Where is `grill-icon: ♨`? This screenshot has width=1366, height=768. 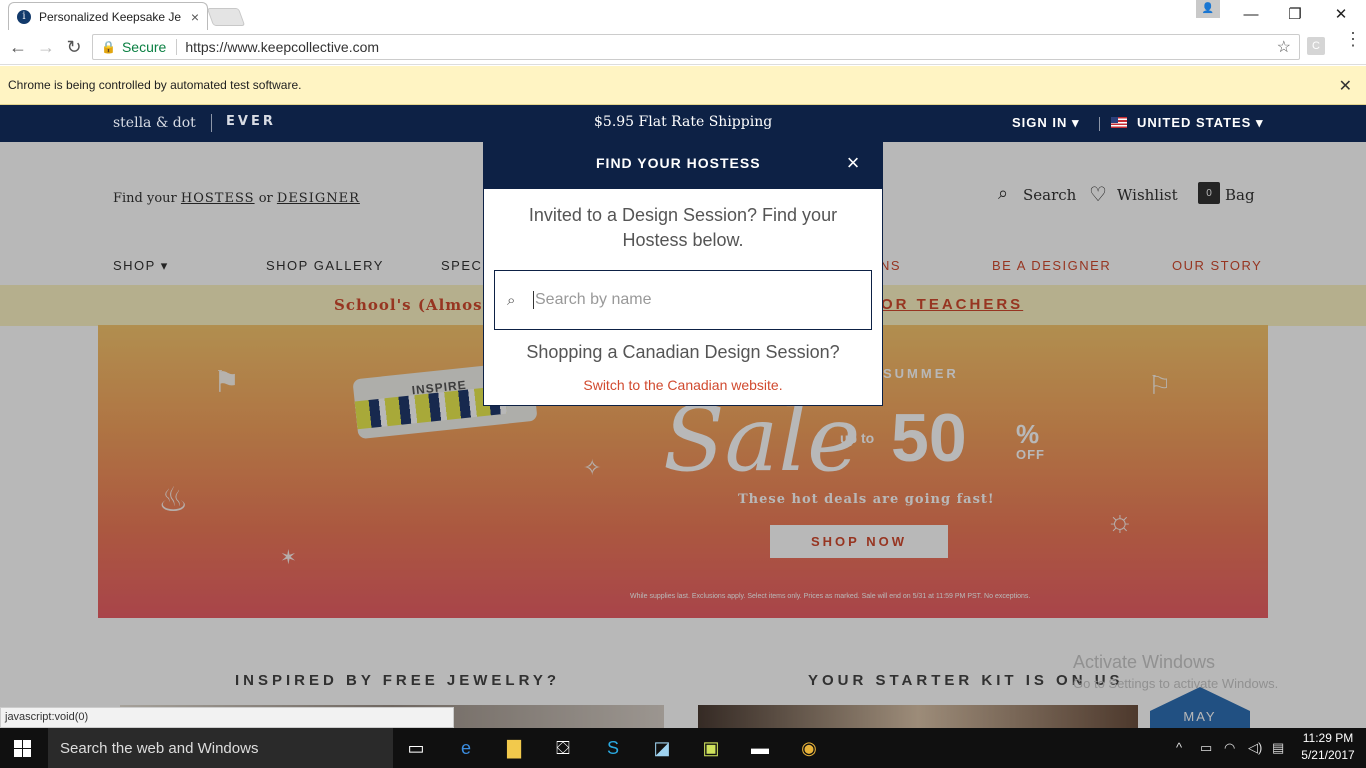 grill-icon: ♨ is located at coordinates (173, 500).